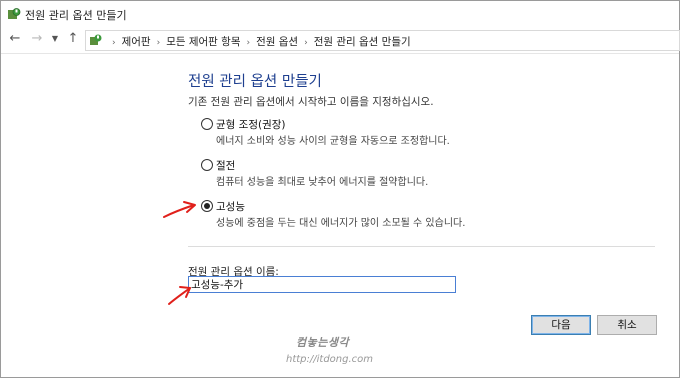 Image resolution: width=680 pixels, height=378 pixels. Describe the element at coordinates (322, 182) in the screenshot. I see `option-description: 컴퓨터 성능을 최대로 낮추어 에너지를 절약합니다.` at that location.